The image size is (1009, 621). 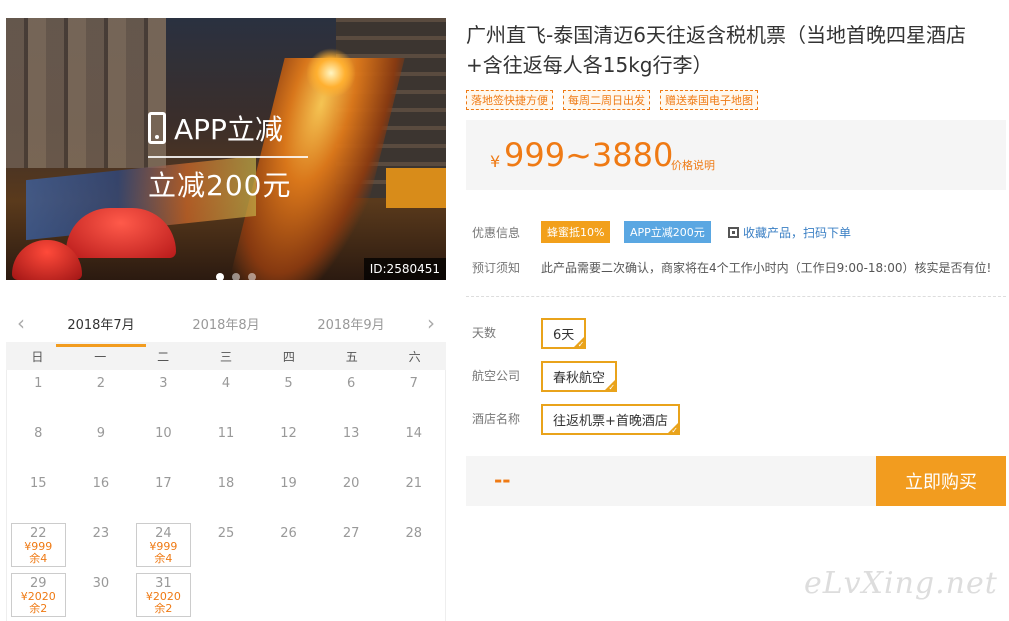 What do you see at coordinates (226, 495) in the screenshot?
I see `calendar-day: 18` at bounding box center [226, 495].